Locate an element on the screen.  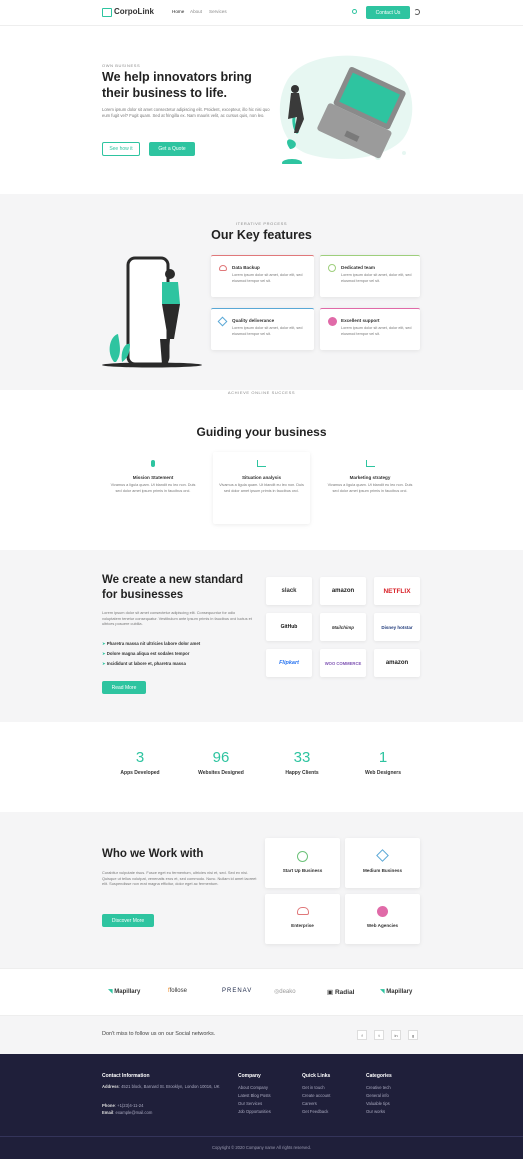
client-logo-follose: ffollose is located at coordinates (177, 991).